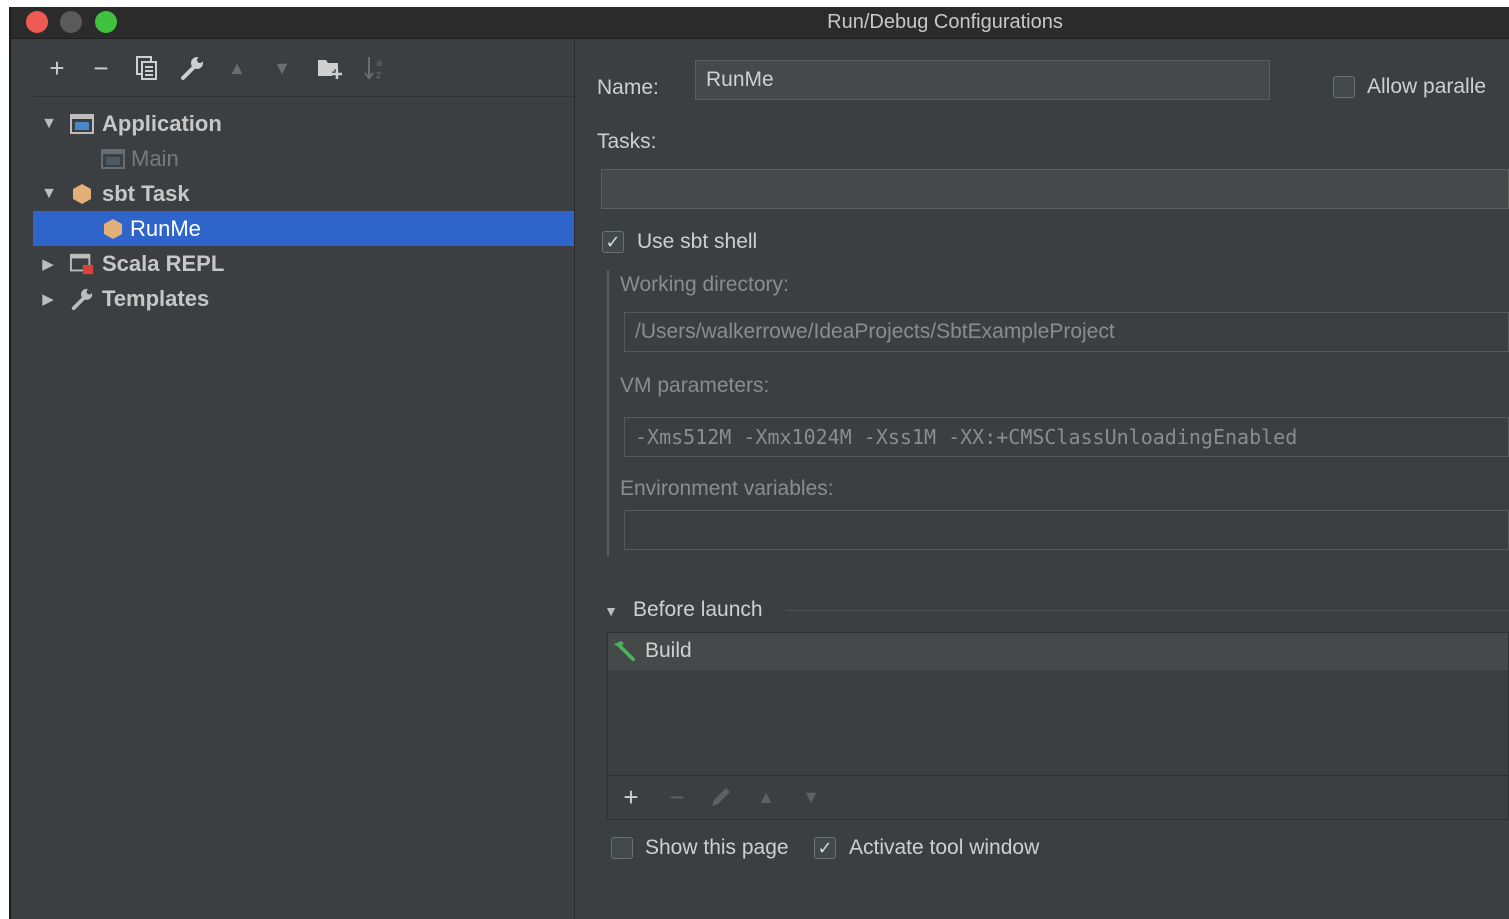 The image size is (1509, 919). I want to click on tree-item-label: Application, so click(162, 123).